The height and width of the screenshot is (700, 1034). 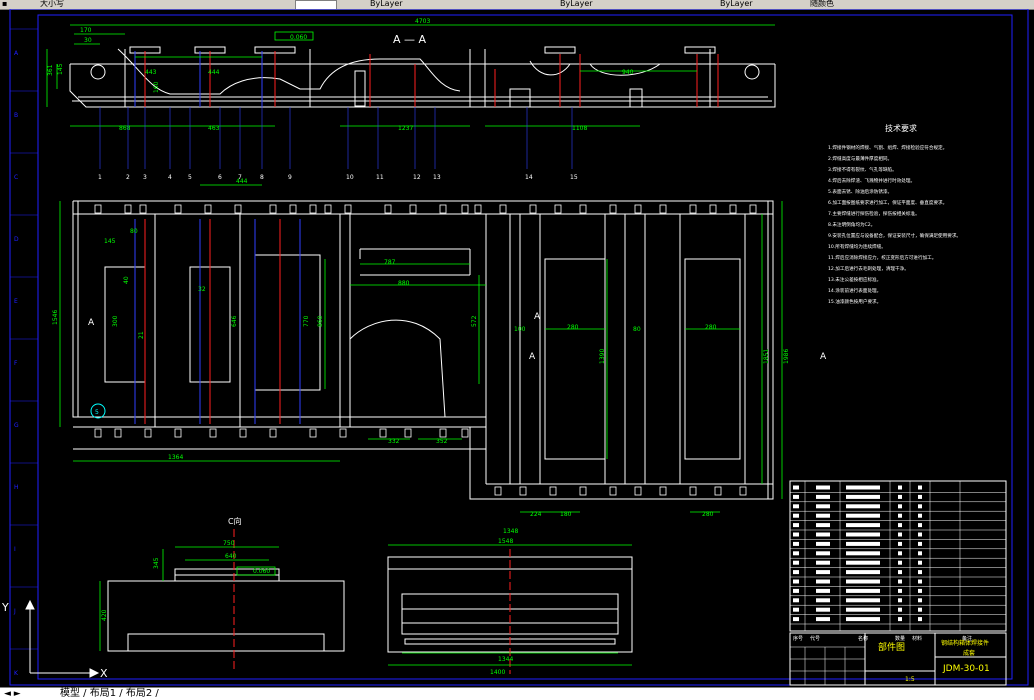 What do you see at coordinates (151, 72) in the screenshot?
I see `dim-443: 443` at bounding box center [151, 72].